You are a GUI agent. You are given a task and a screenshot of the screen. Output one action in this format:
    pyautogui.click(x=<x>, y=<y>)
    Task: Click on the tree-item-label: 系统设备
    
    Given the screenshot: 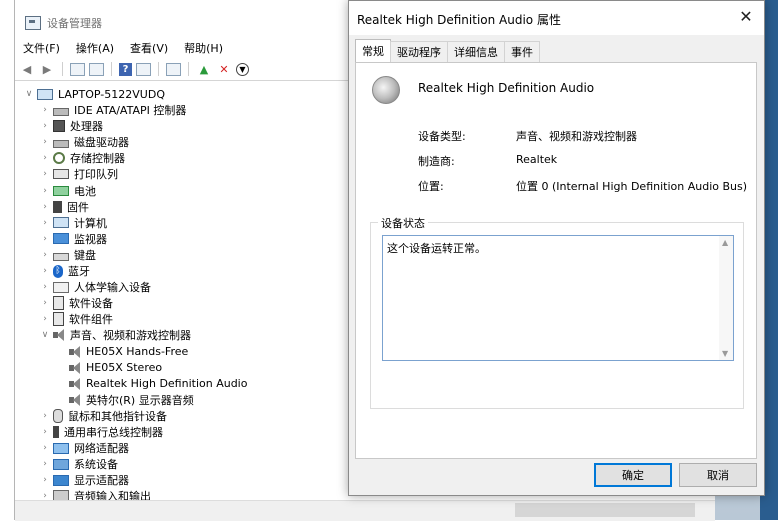 What is the action you would take?
    pyautogui.click(x=96, y=465)
    